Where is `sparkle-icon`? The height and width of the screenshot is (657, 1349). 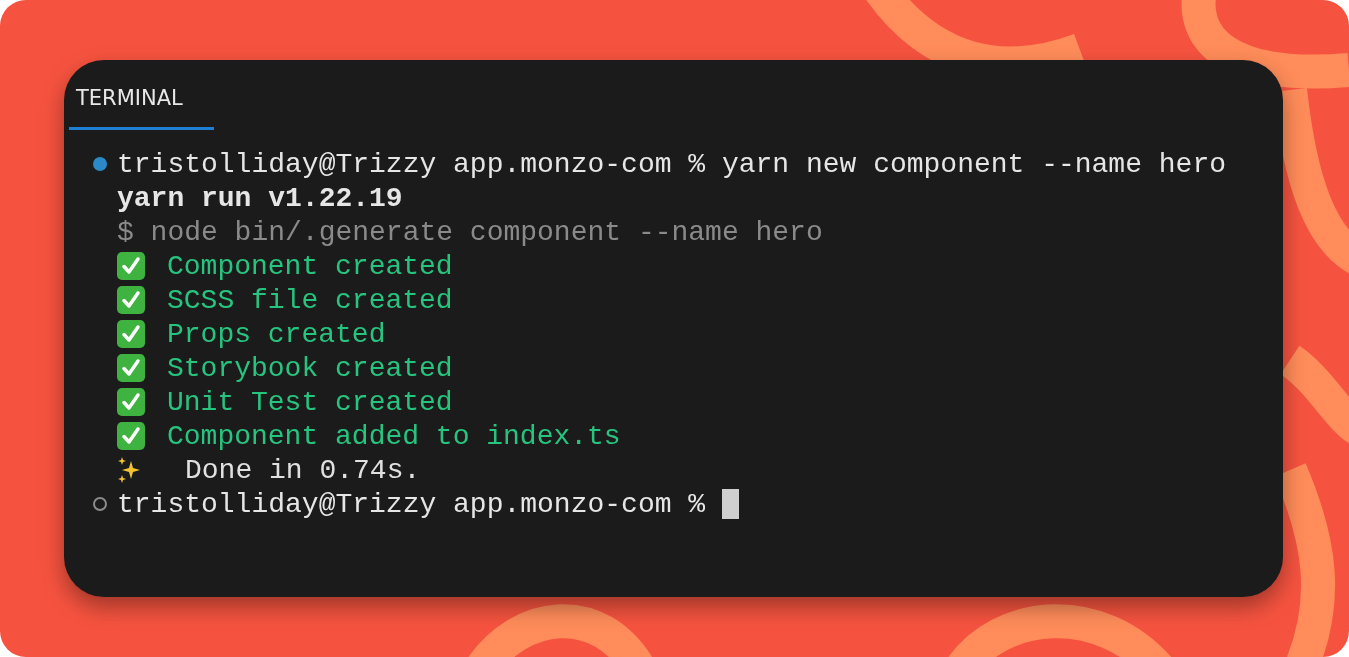 sparkle-icon is located at coordinates (129, 470).